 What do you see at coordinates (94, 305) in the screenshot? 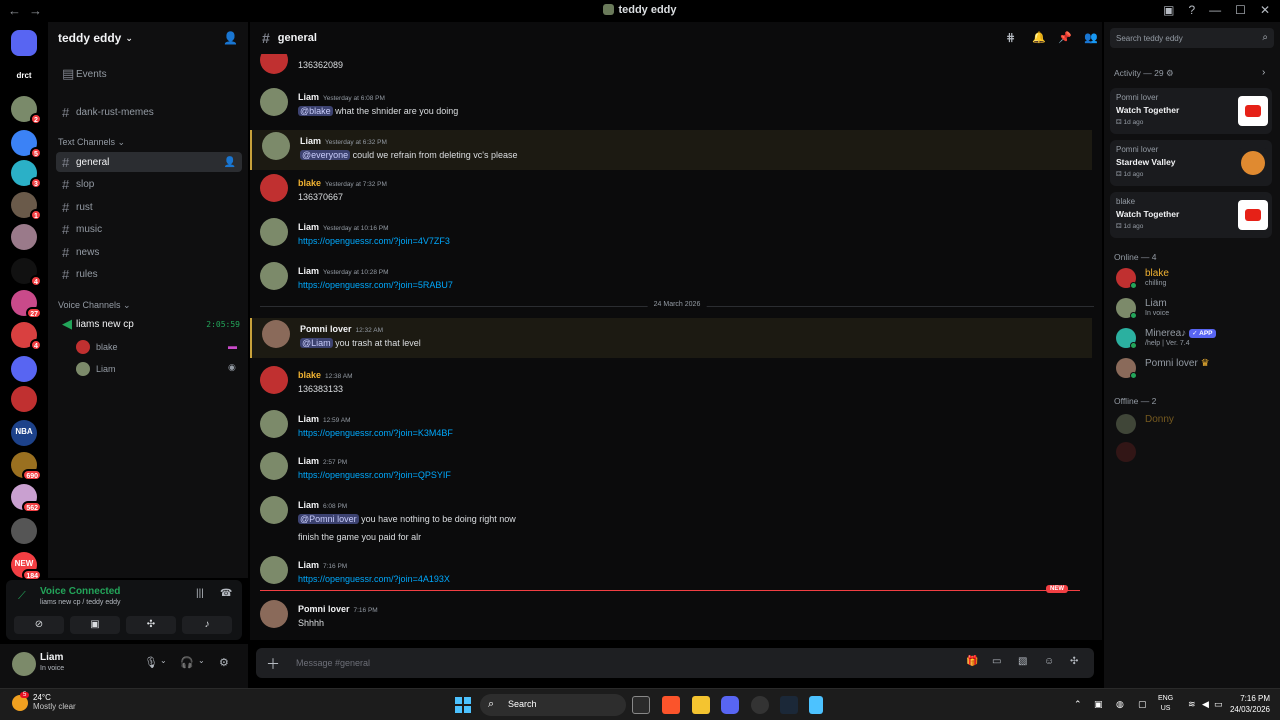
I see `voice-channels-category: Voice Channels ⌄` at bounding box center [94, 305].